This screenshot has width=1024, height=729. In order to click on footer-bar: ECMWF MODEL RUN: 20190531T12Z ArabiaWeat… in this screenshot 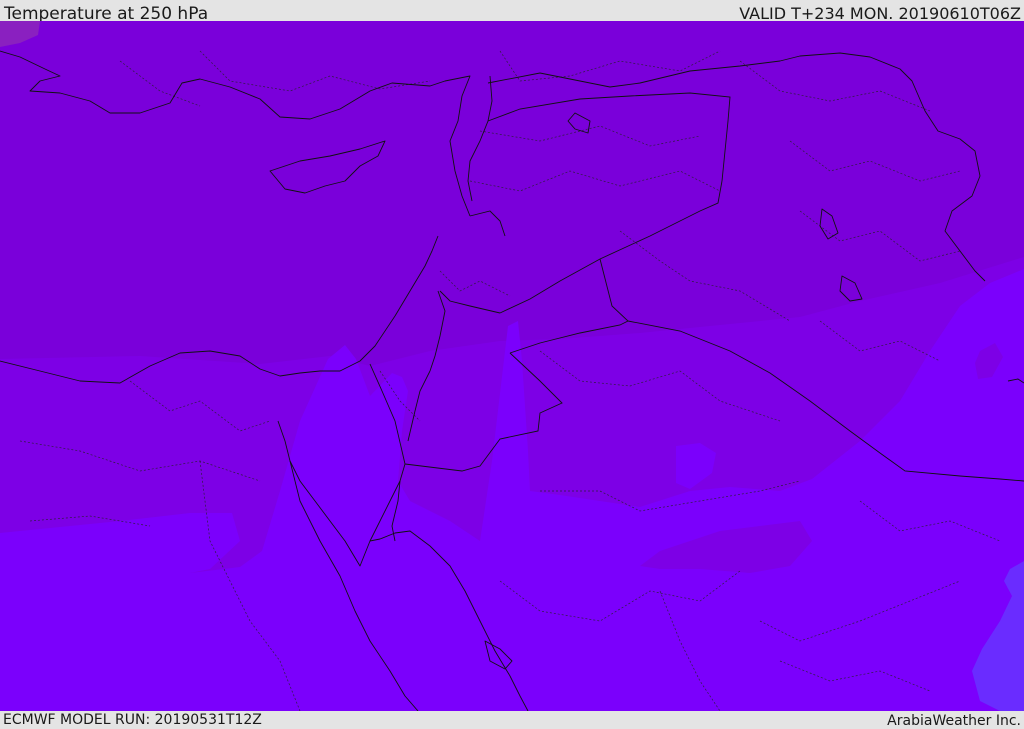, I will do `click(512, 720)`.